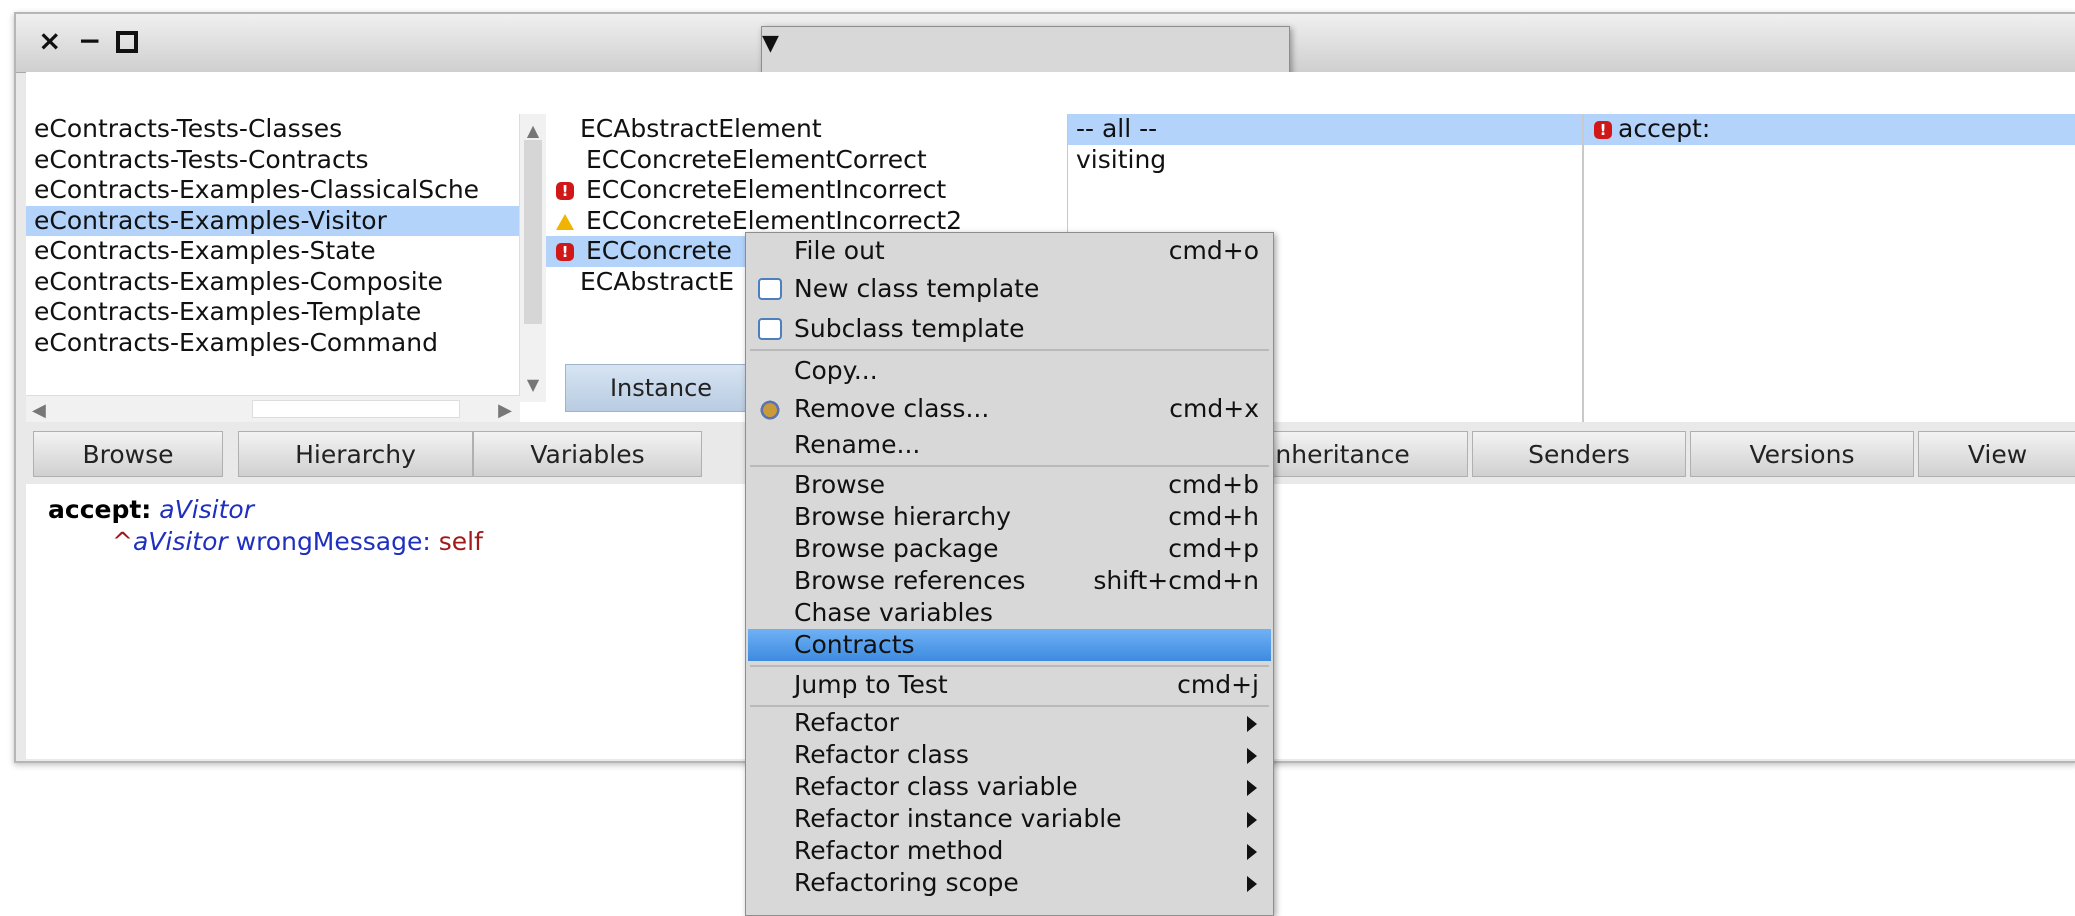 The height and width of the screenshot is (916, 2075). What do you see at coordinates (286, 190) in the screenshot?
I see `package-item: eContracts-Examples-ClassicalSche` at bounding box center [286, 190].